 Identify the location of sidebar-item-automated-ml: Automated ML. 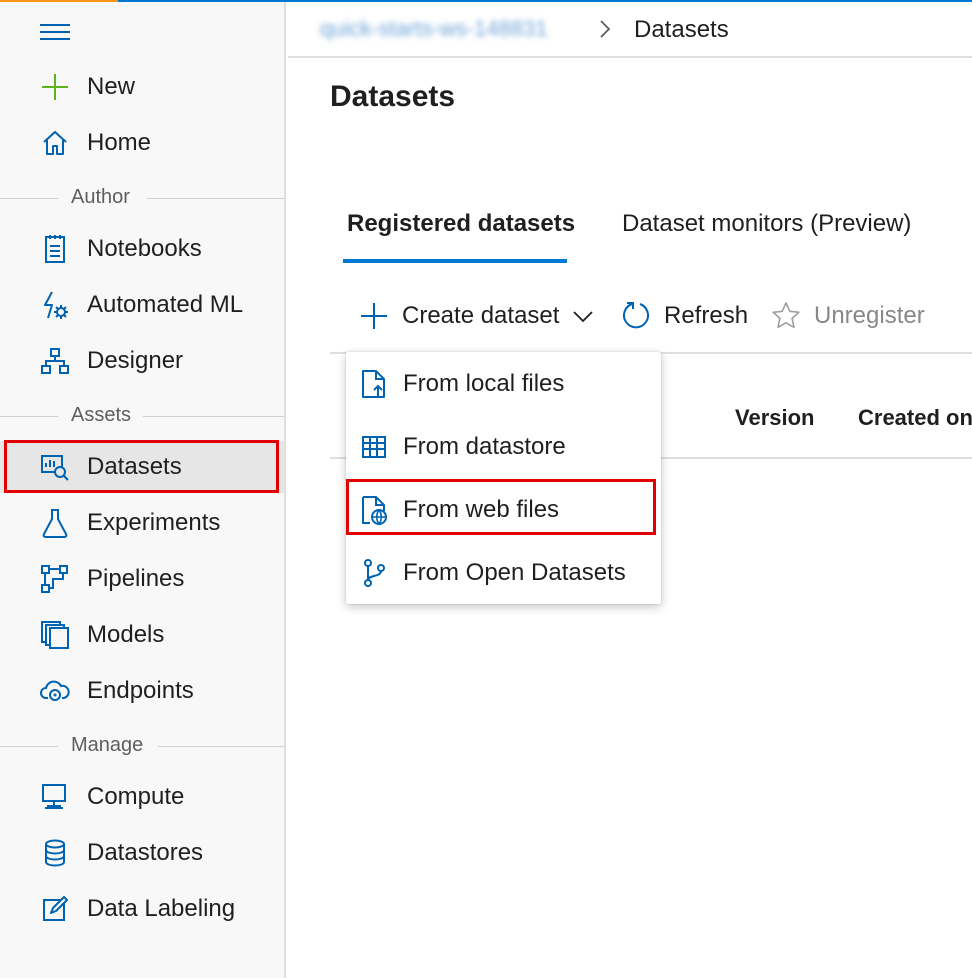
(142, 305).